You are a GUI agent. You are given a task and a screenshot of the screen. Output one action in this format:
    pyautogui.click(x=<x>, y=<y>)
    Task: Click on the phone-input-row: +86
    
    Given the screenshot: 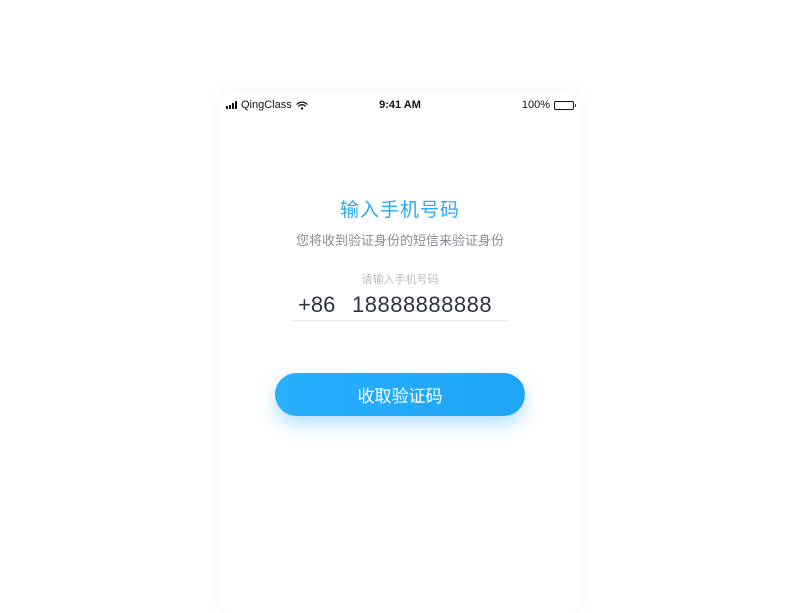 What is the action you would take?
    pyautogui.click(x=400, y=305)
    